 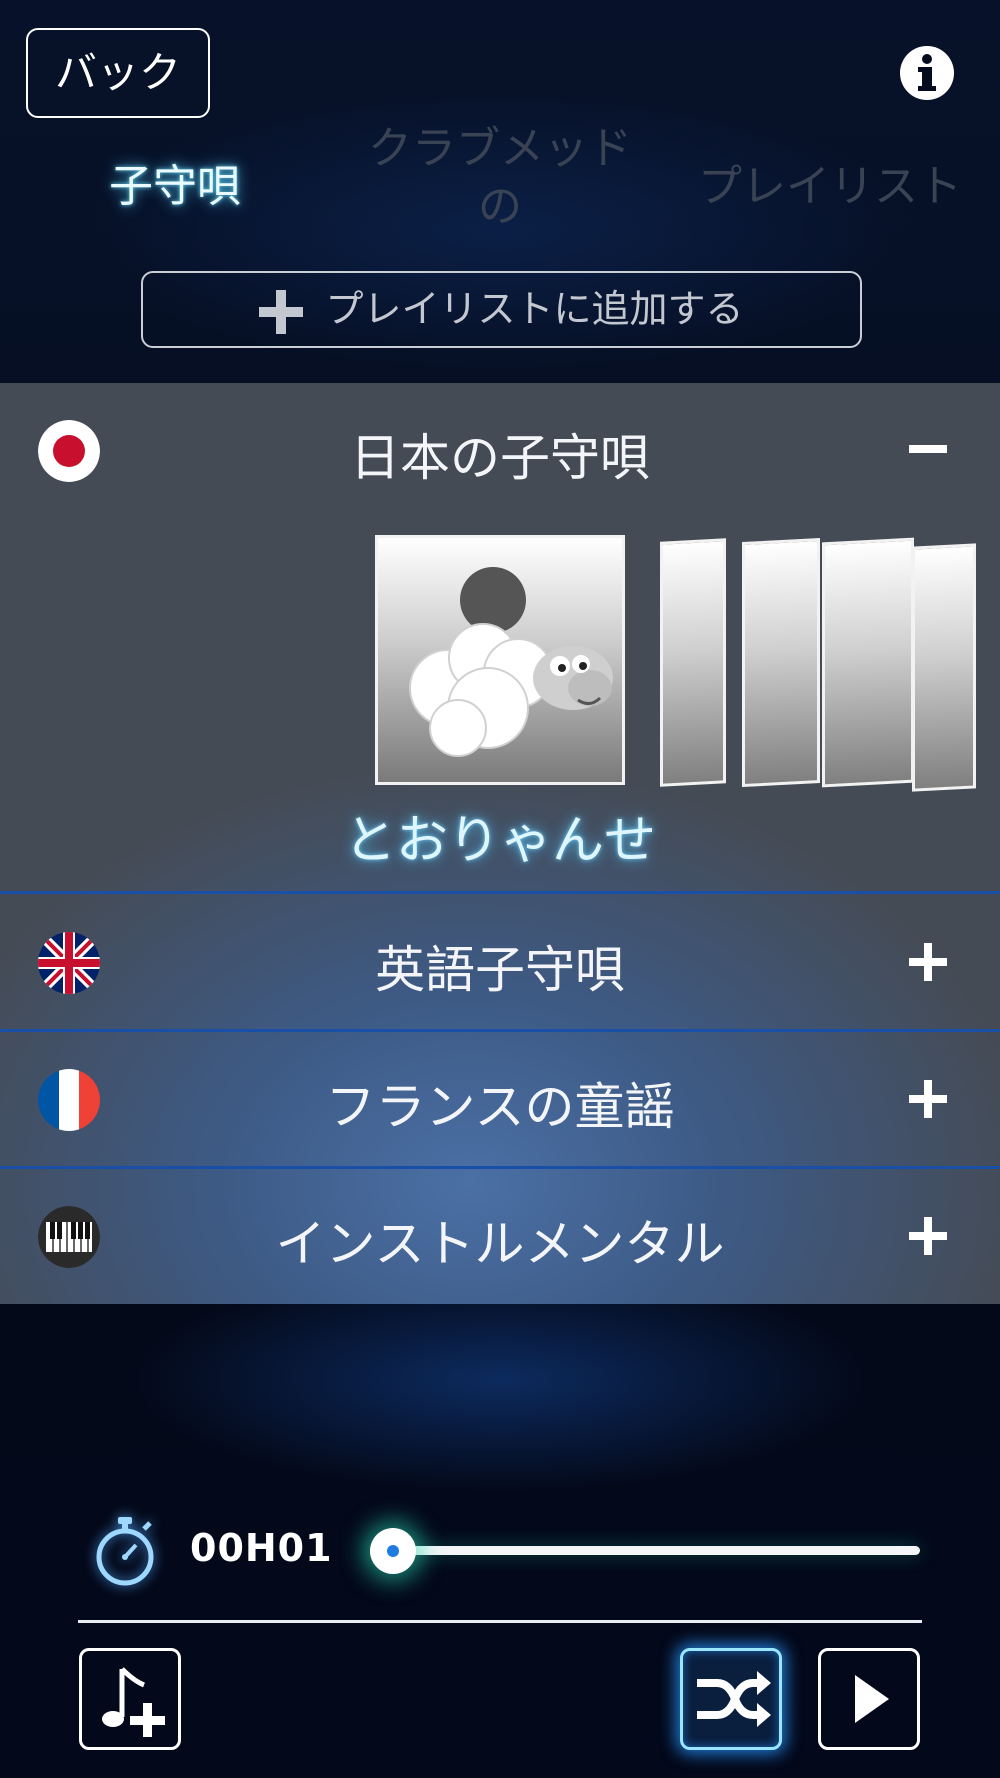 What do you see at coordinates (500, 178) in the screenshot?
I see `tab-clubmed: クラブメッド の` at bounding box center [500, 178].